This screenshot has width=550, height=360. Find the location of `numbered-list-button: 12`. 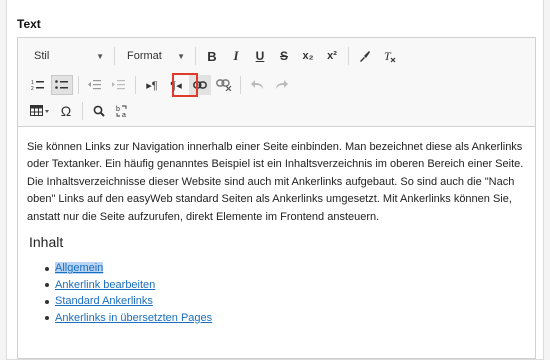

numbered-list-button: 12 is located at coordinates (38, 85).